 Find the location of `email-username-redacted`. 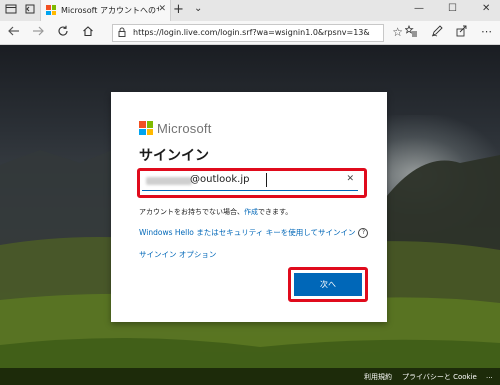

email-username-redacted is located at coordinates (169, 181).